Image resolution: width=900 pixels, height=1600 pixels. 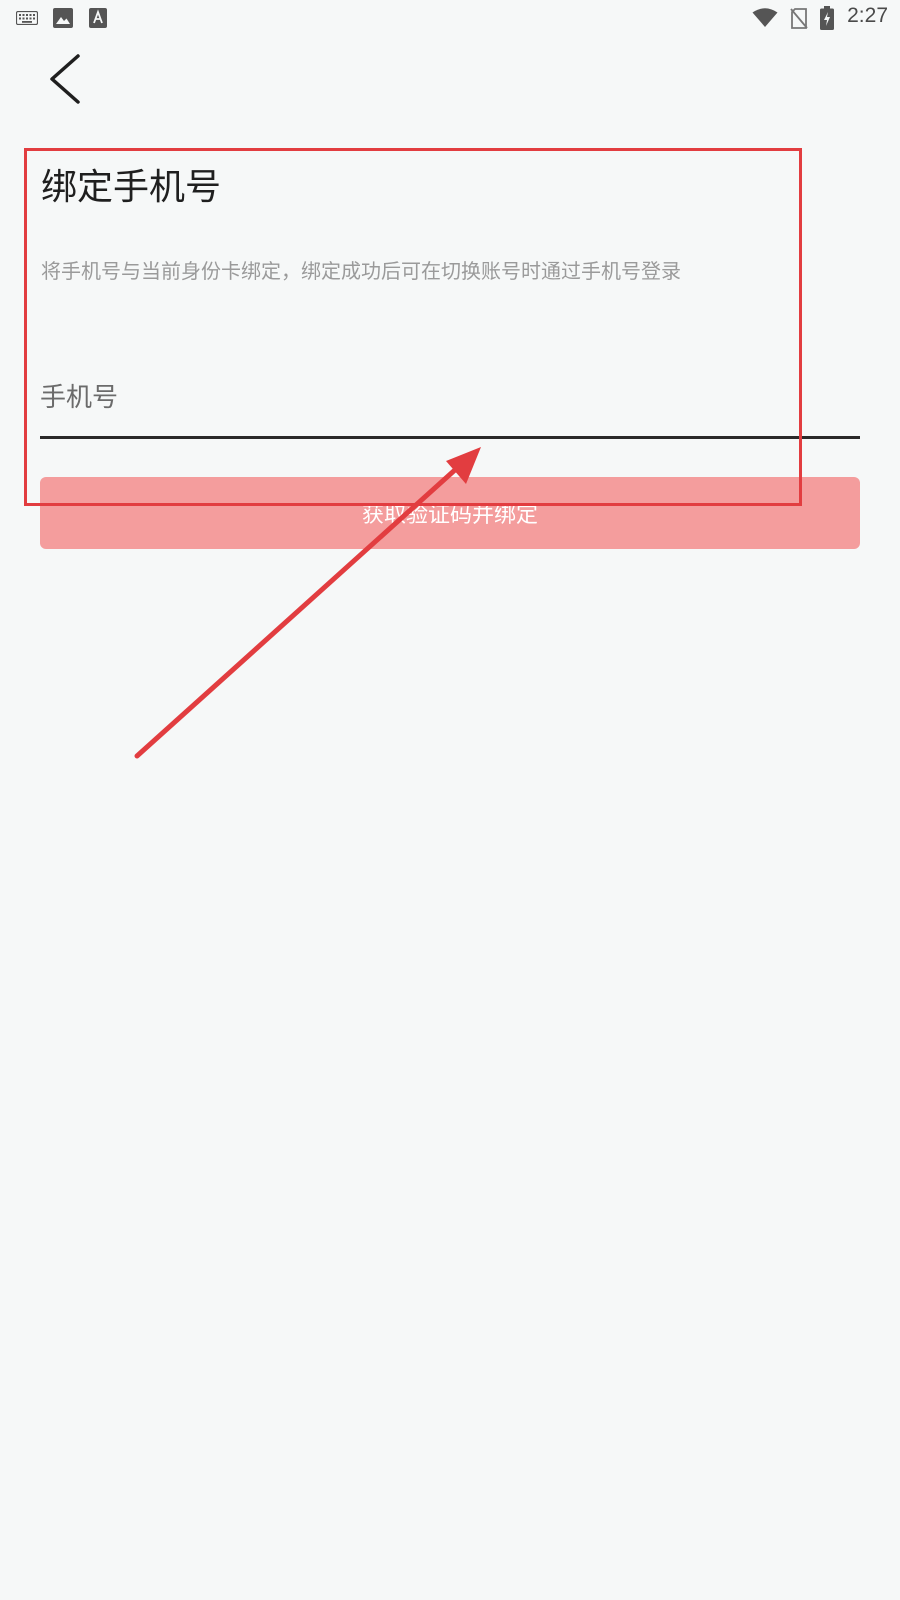 What do you see at coordinates (799, 18) in the screenshot?
I see `no-sim-icon` at bounding box center [799, 18].